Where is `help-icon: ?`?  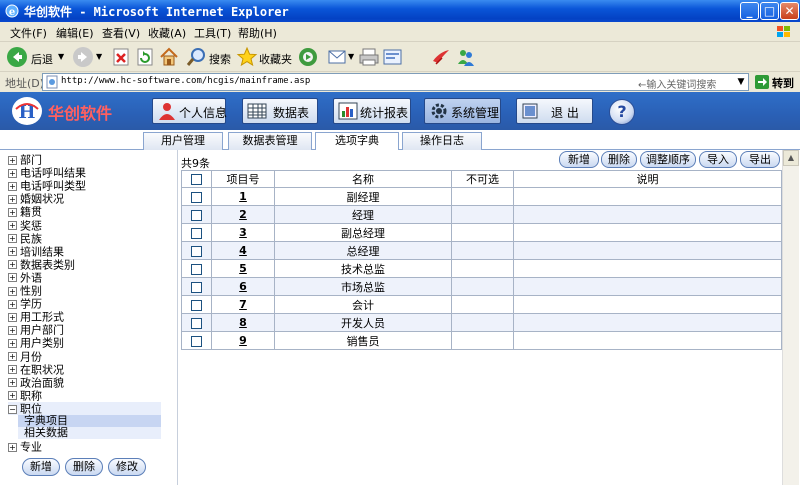
help-icon: ? is located at coordinates (622, 112).